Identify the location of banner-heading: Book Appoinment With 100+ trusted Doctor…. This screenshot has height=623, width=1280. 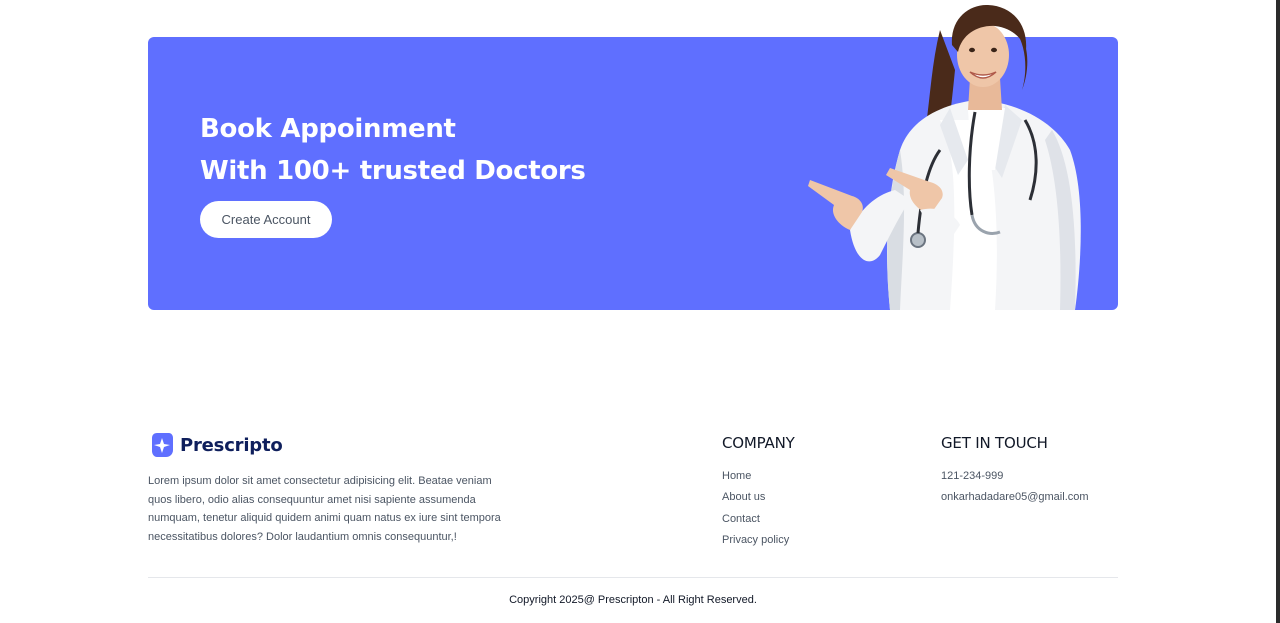
(393, 150).